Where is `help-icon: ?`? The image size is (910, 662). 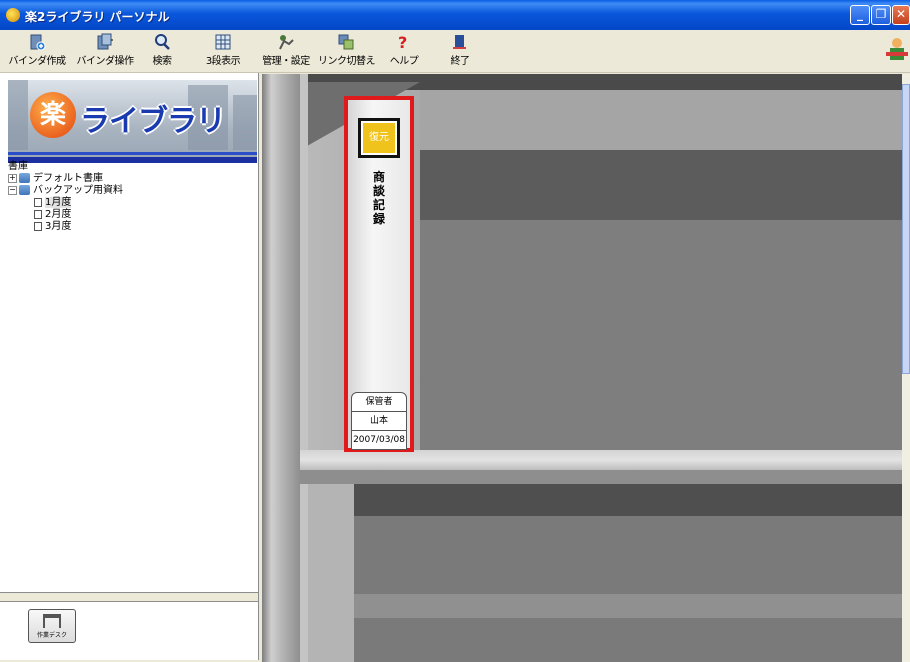
help-icon: ? is located at coordinates (402, 42).